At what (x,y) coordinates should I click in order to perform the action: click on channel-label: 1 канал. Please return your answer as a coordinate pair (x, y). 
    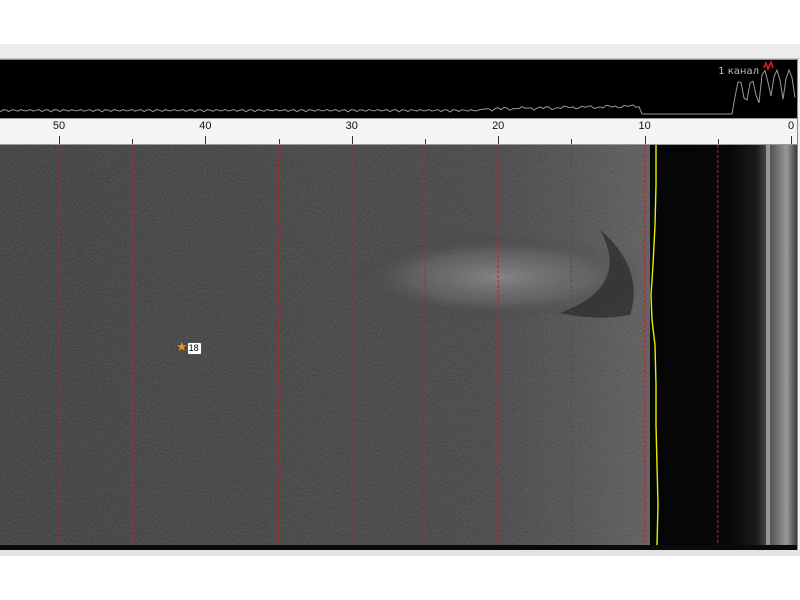
    Looking at the image, I should click on (738, 71).